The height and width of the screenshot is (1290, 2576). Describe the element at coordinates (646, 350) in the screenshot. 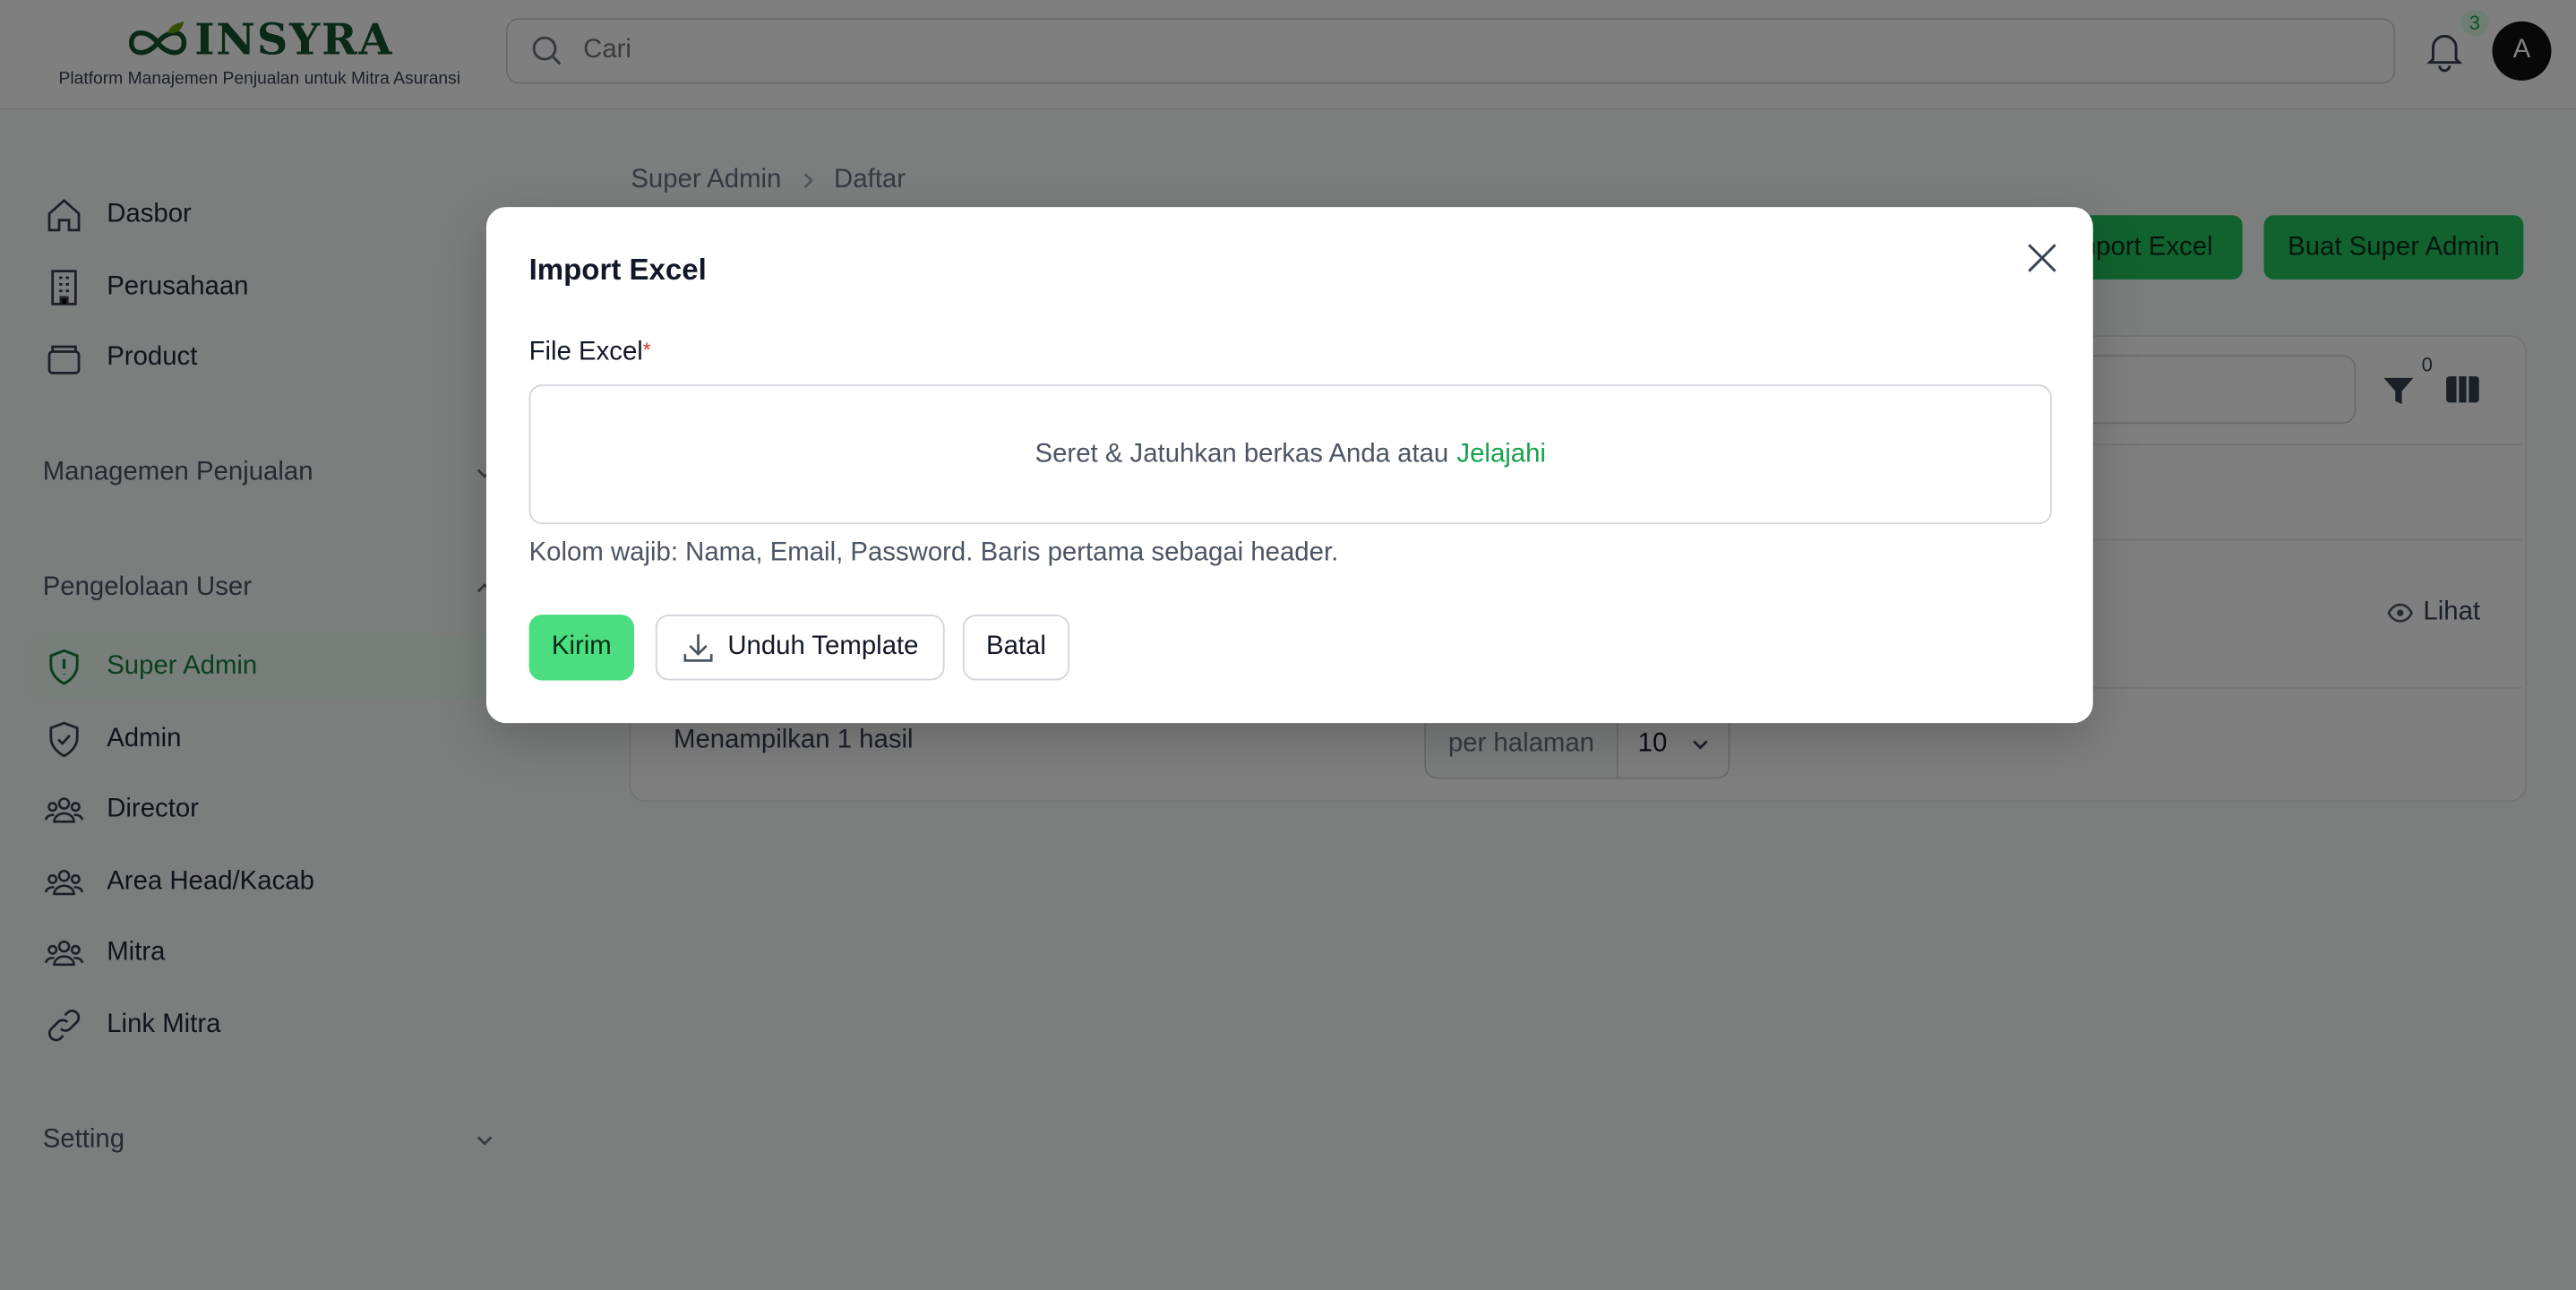

I see `required-mark: *` at that location.